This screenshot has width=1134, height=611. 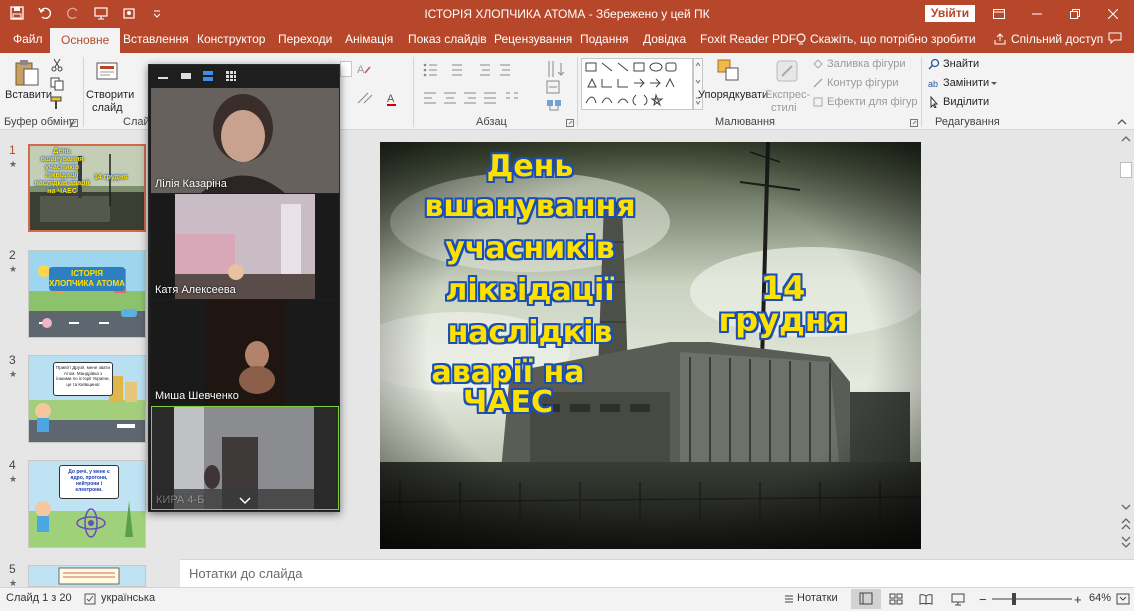 I want to click on restore-icon, so click(x=1075, y=14).